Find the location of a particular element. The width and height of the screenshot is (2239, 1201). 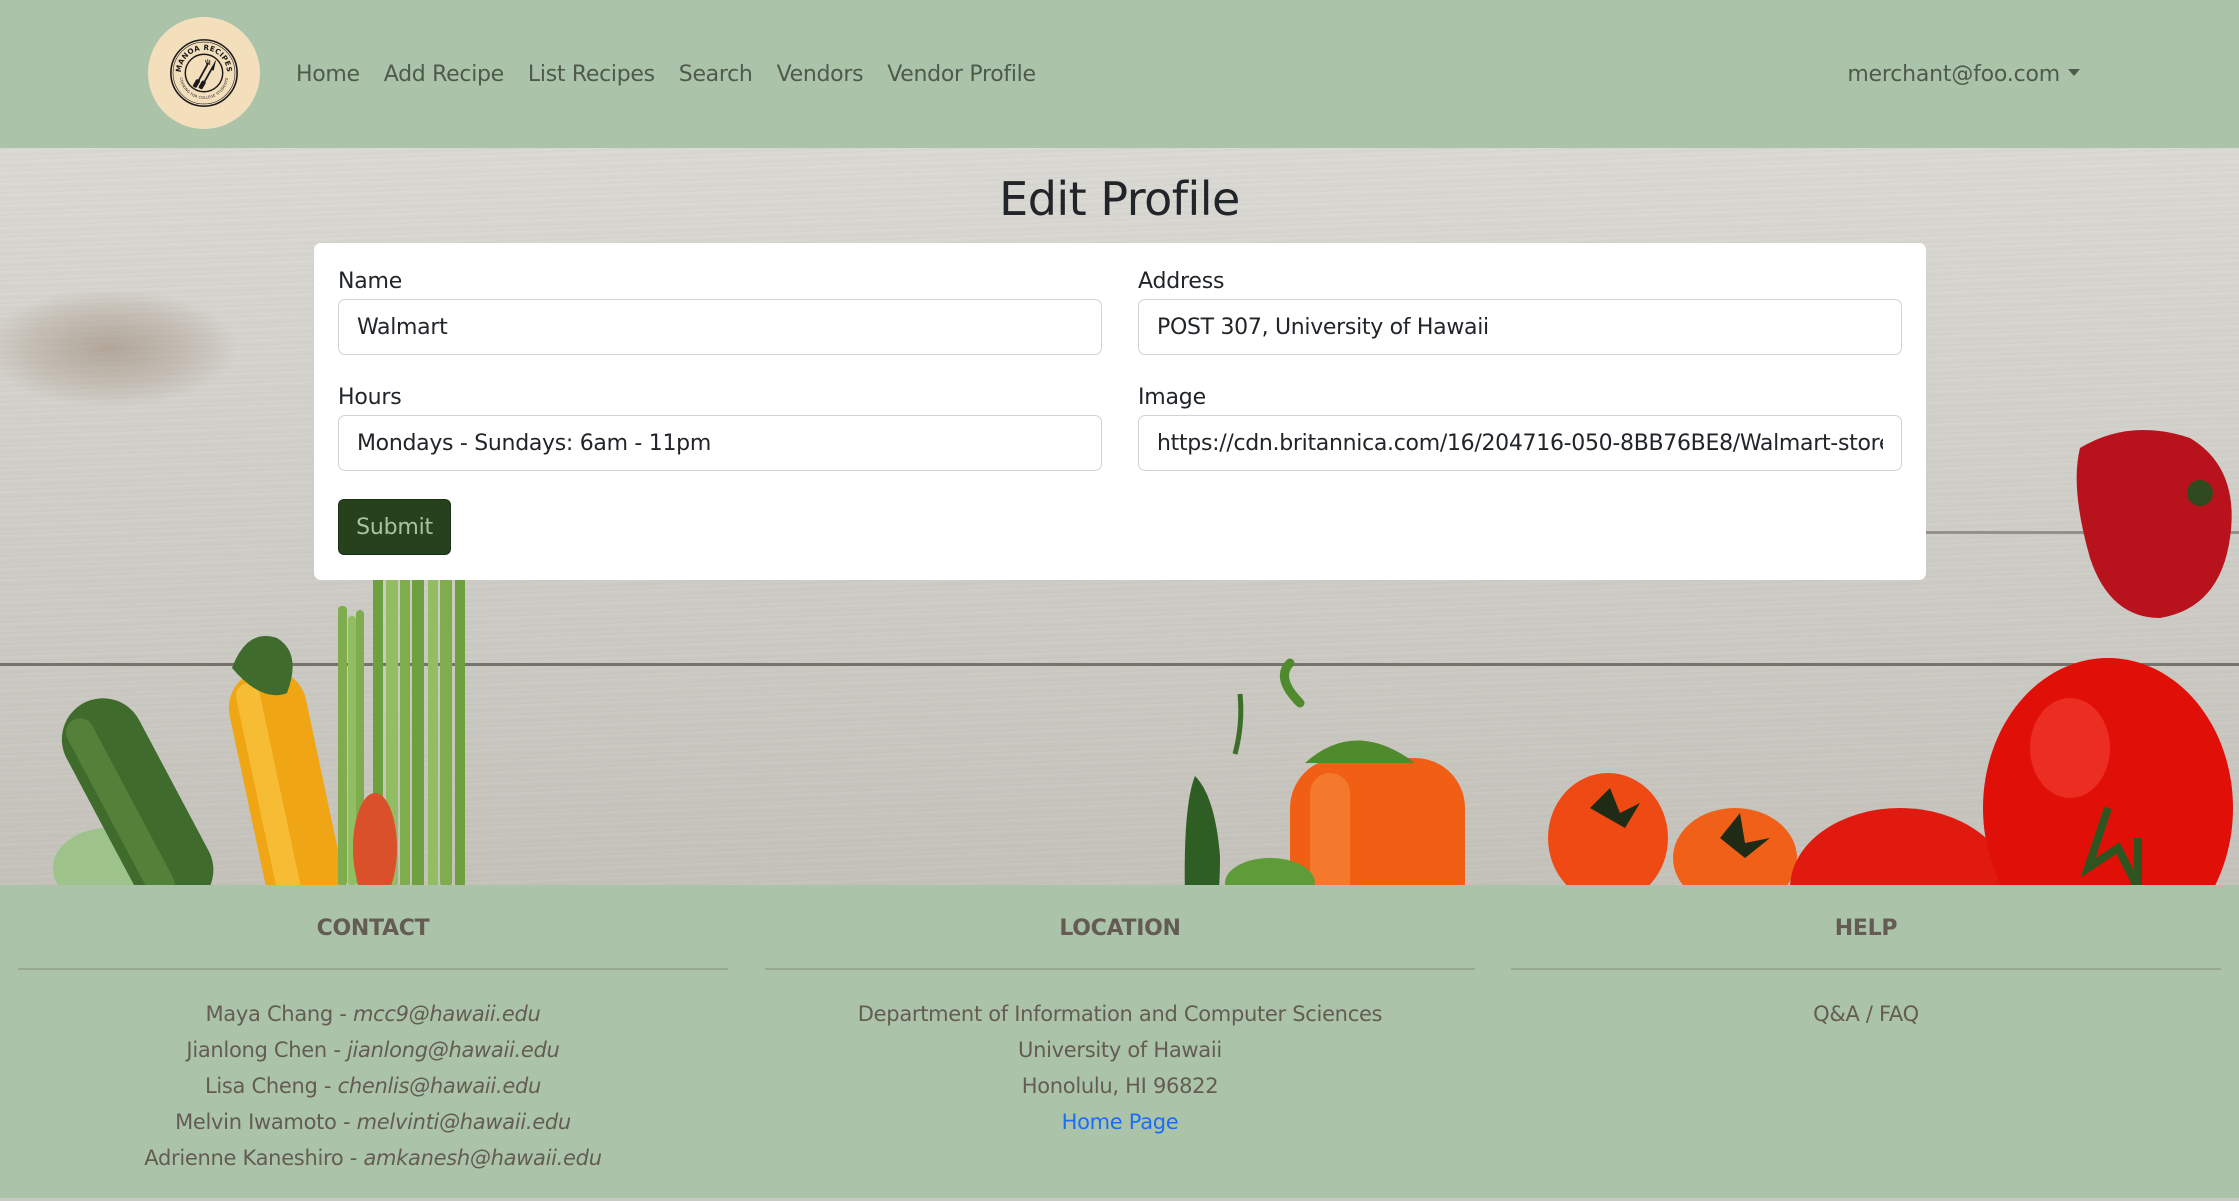

nav-link-add-recipe: Add Recipe is located at coordinates (444, 74).